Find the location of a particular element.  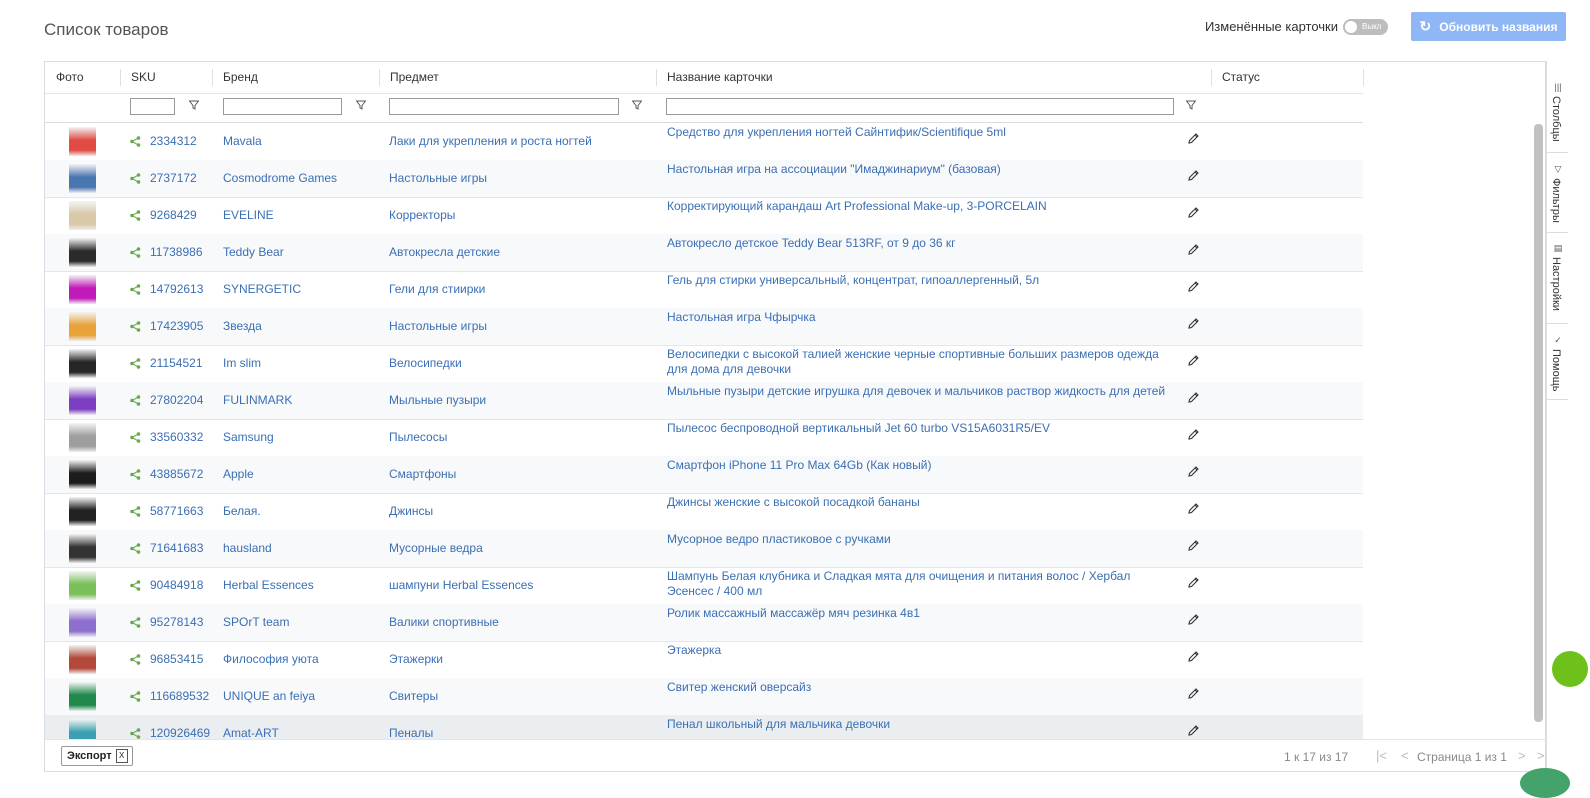

subject-link: Автокресла детские is located at coordinates (444, 252).